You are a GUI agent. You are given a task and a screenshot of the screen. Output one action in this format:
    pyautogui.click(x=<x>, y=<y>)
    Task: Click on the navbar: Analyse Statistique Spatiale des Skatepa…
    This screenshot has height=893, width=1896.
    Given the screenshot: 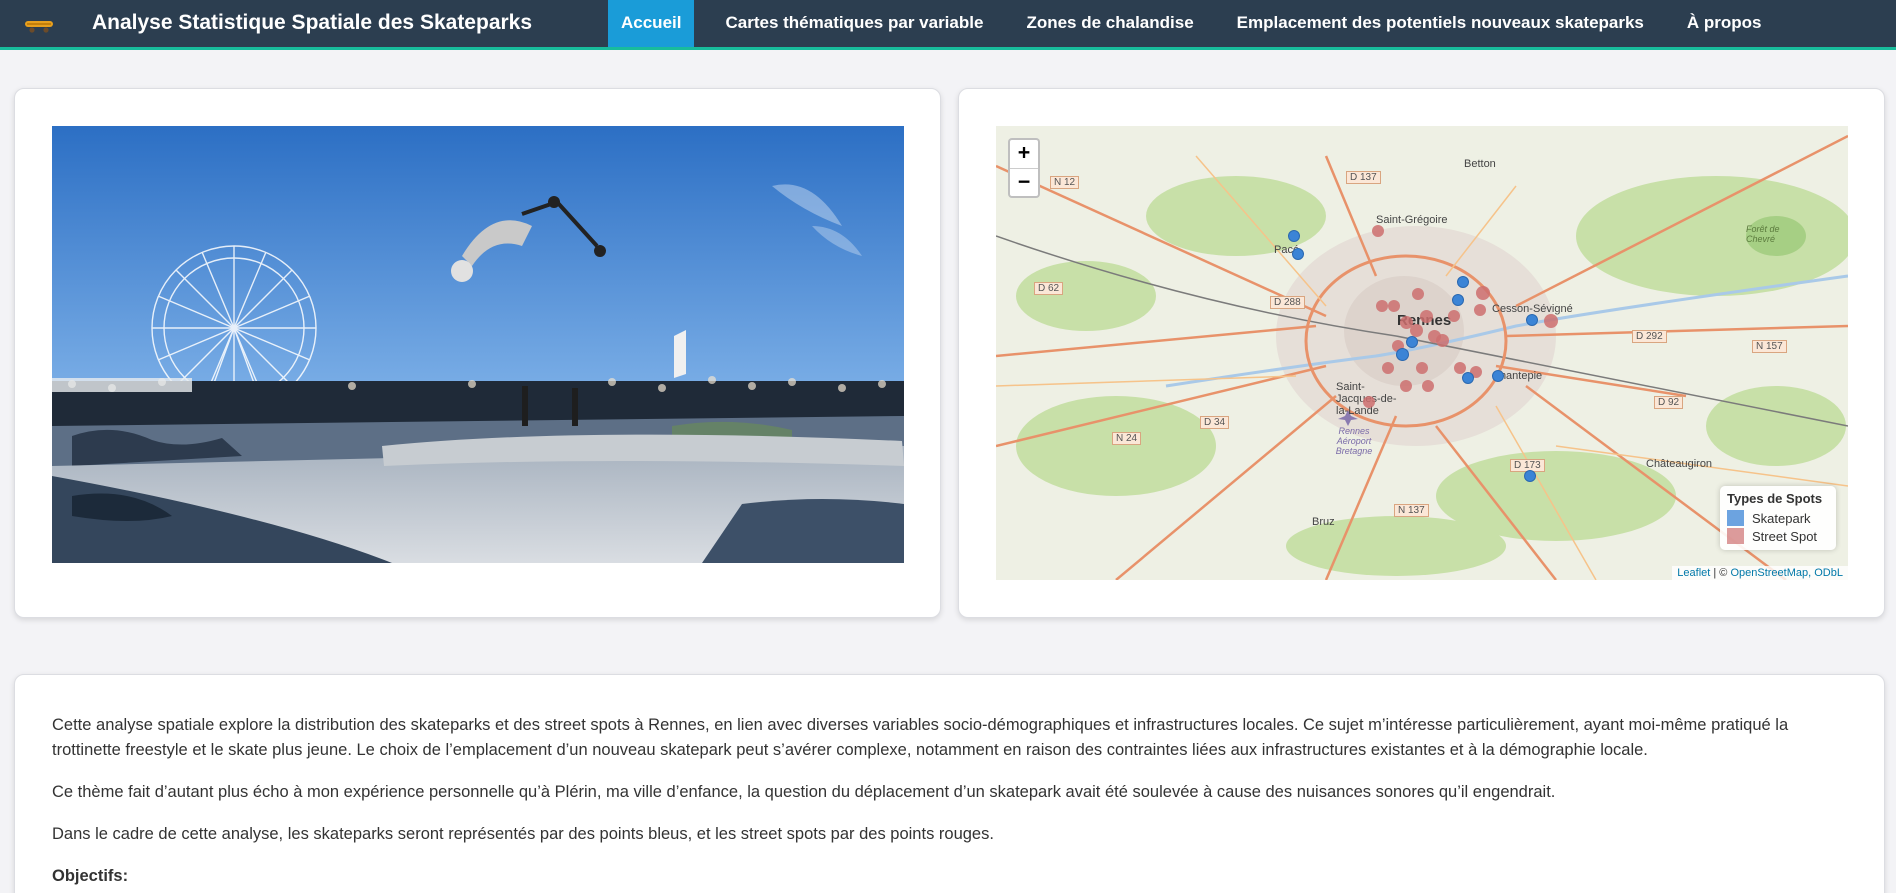 What is the action you would take?
    pyautogui.click(x=948, y=25)
    